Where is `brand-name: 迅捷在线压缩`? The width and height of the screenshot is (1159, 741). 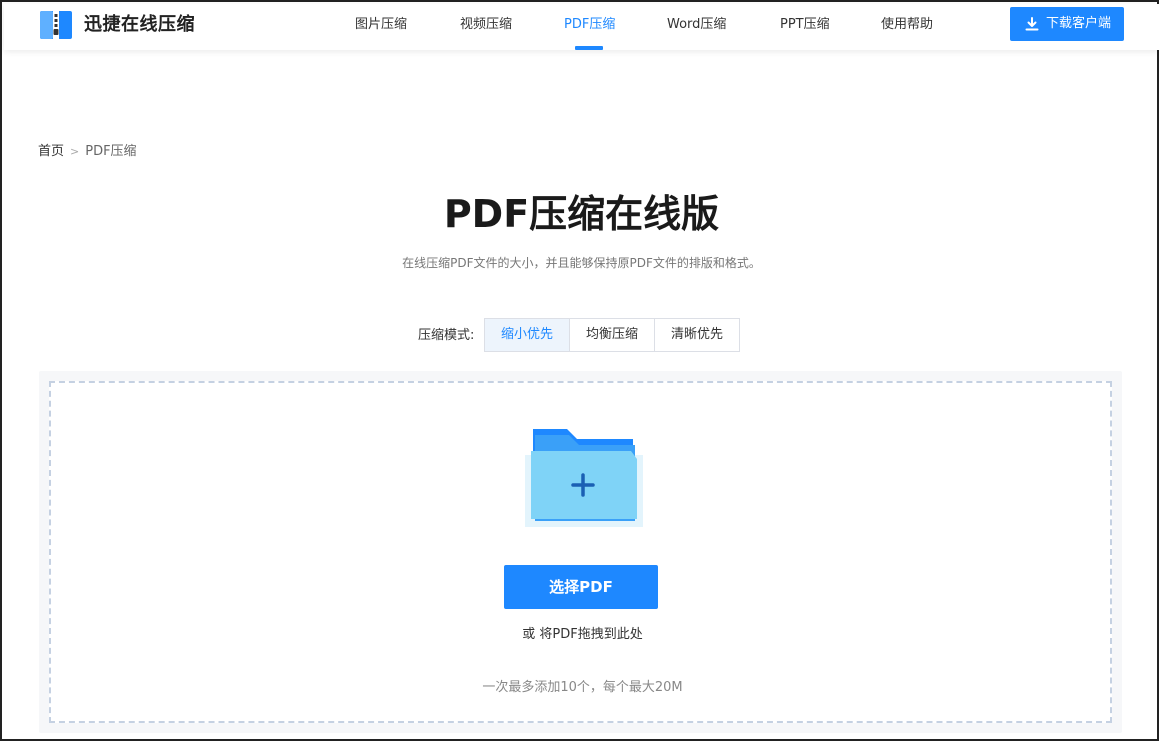 brand-name: 迅捷在线压缩 is located at coordinates (139, 25).